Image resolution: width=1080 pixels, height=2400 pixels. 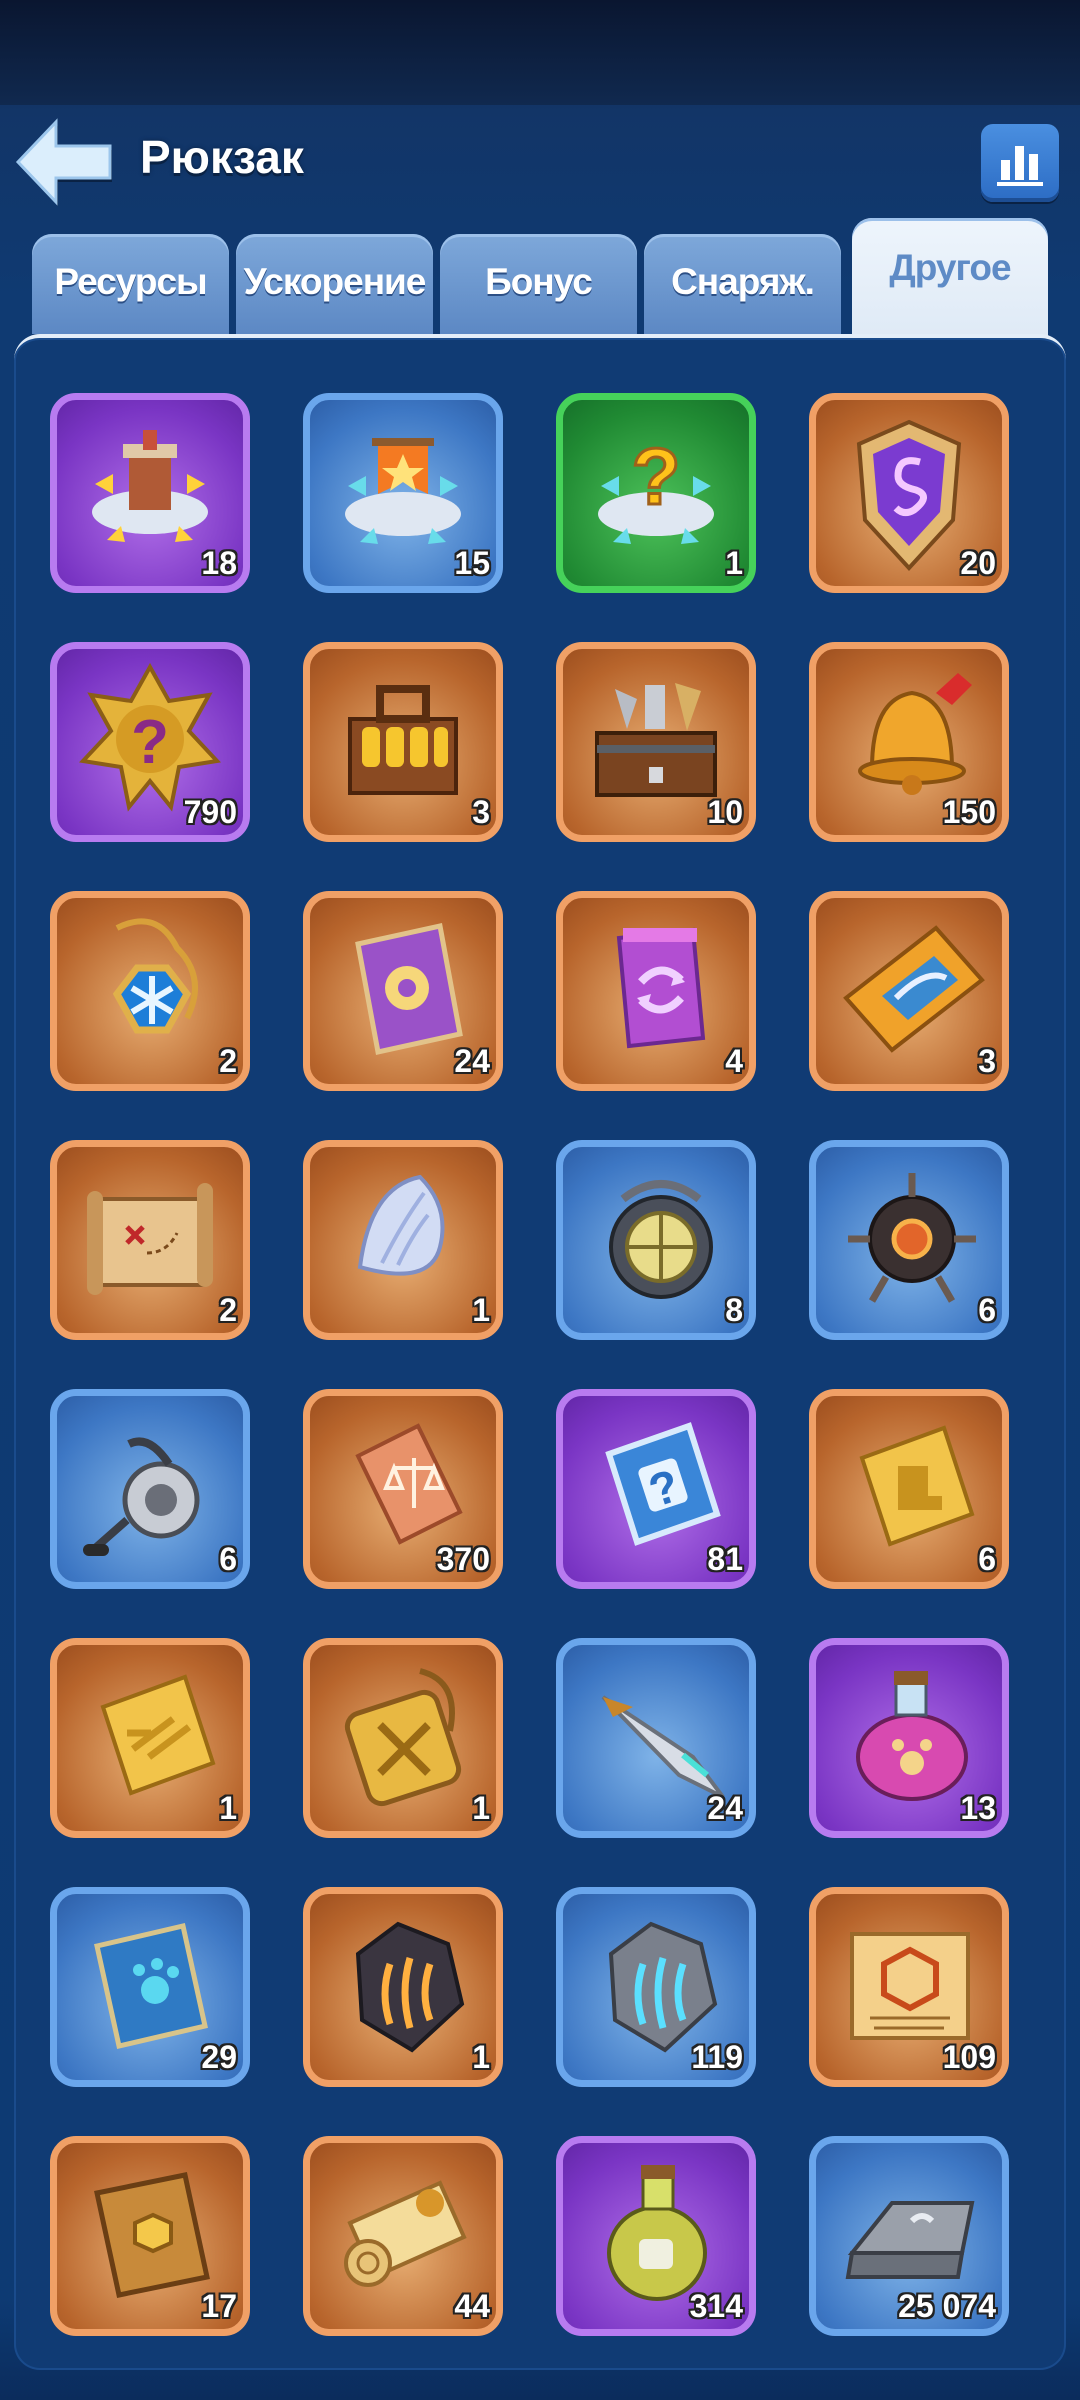 What do you see at coordinates (210, 812) in the screenshot?
I see `item-count: 790` at bounding box center [210, 812].